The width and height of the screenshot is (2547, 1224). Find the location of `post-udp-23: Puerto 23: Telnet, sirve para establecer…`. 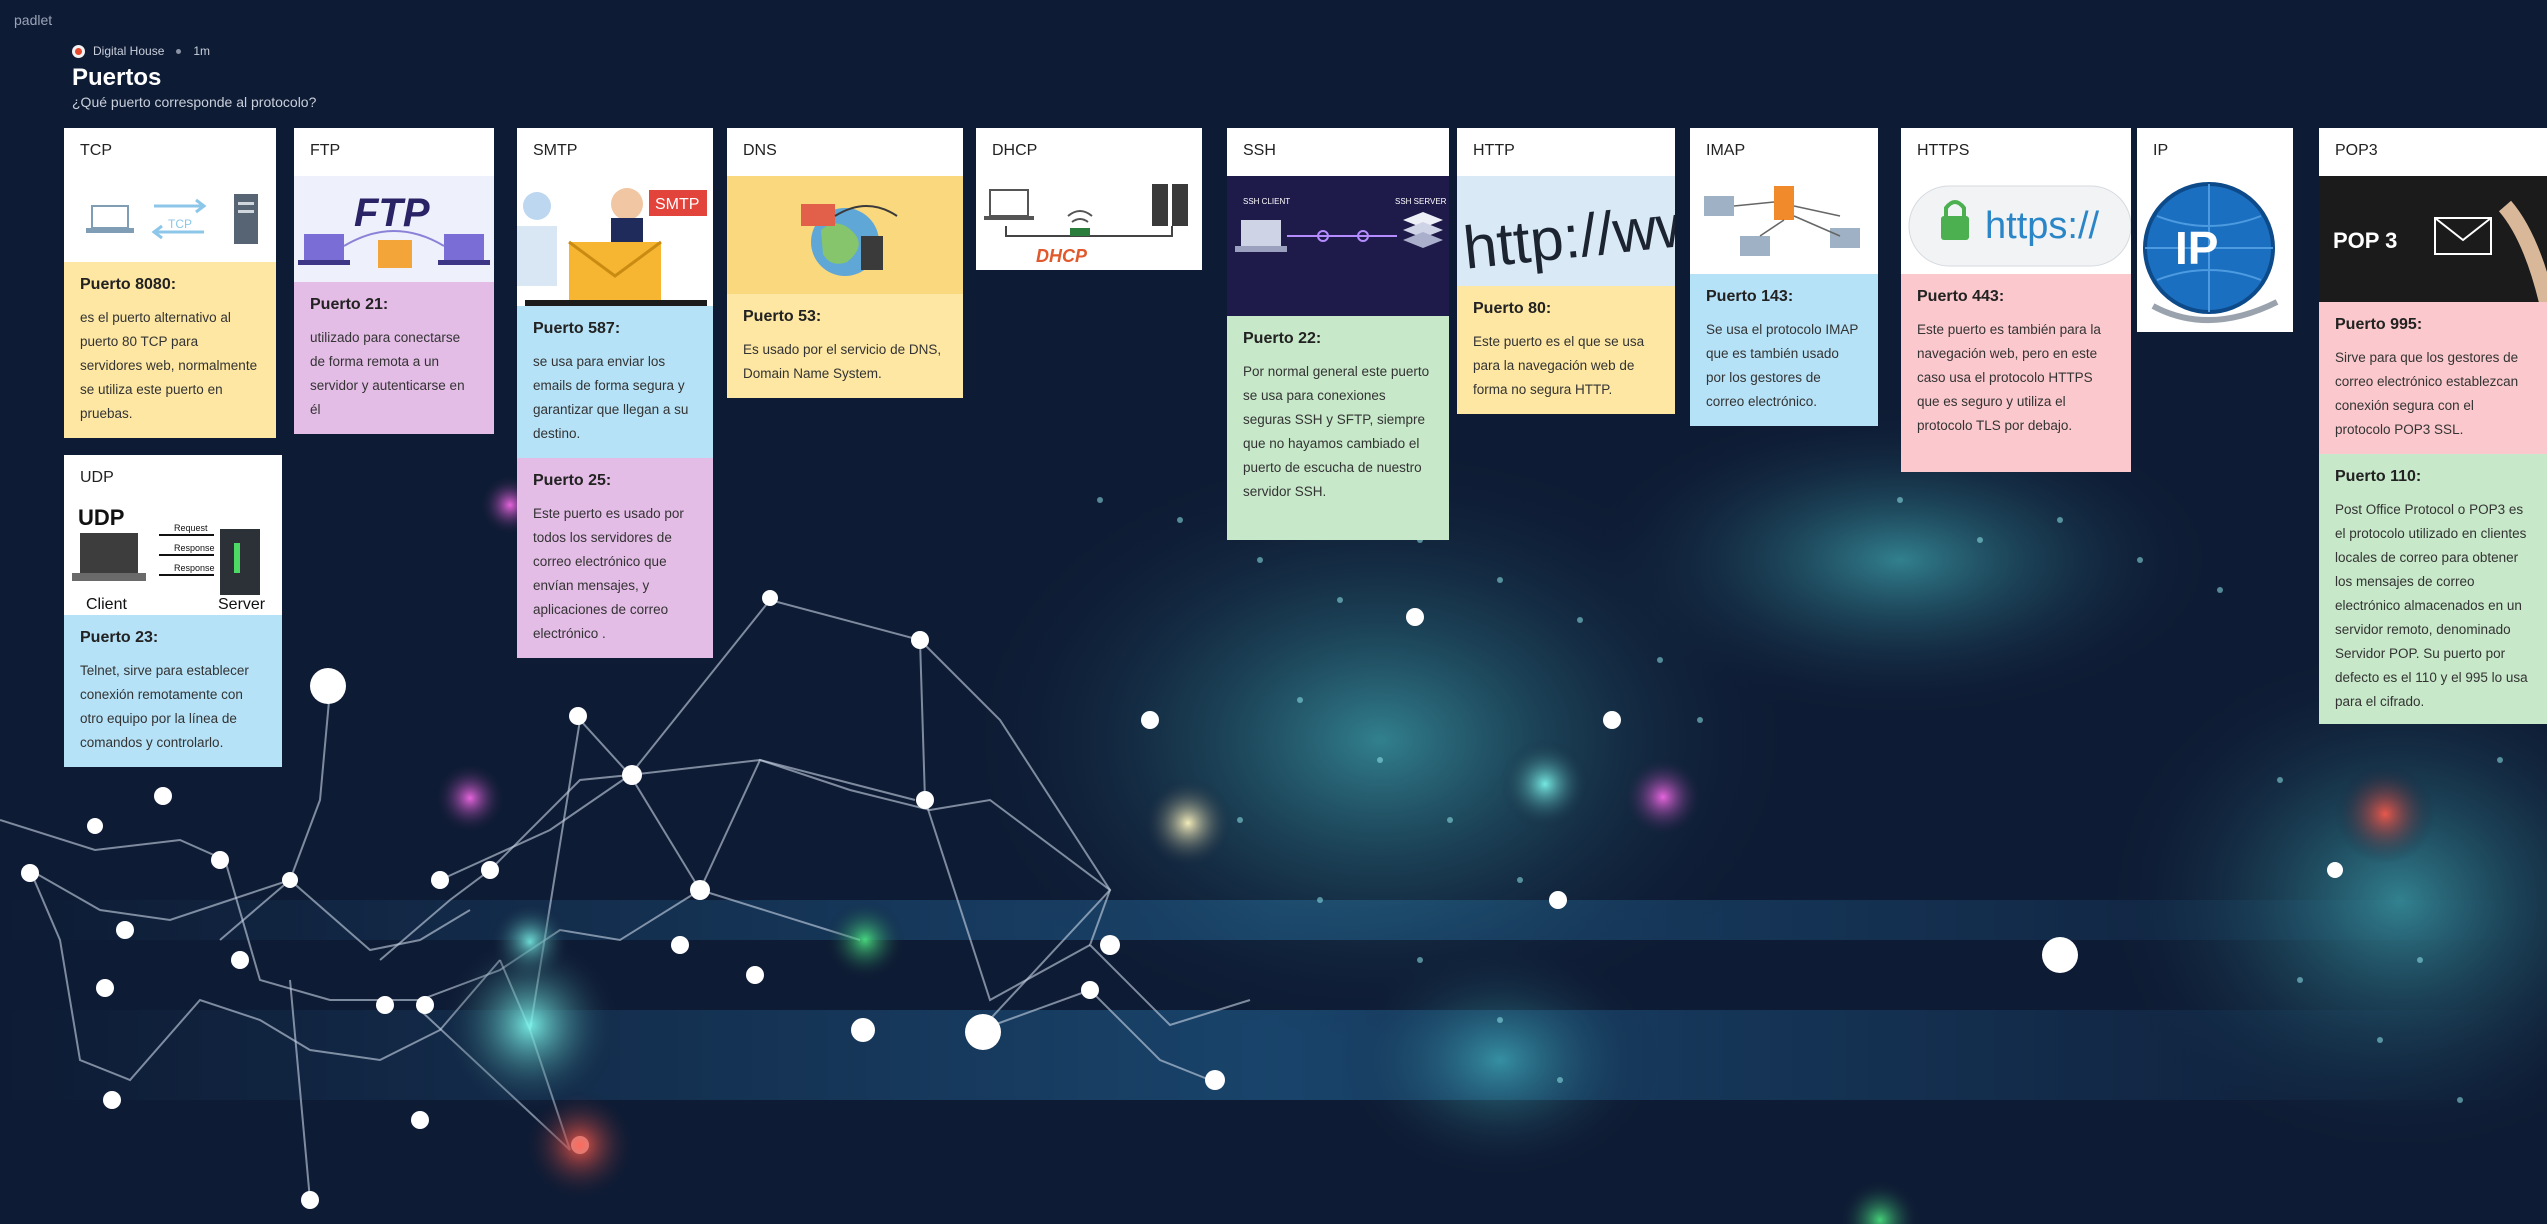

post-udp-23: Puerto 23: Telnet, sirve para establecer… is located at coordinates (173, 691).